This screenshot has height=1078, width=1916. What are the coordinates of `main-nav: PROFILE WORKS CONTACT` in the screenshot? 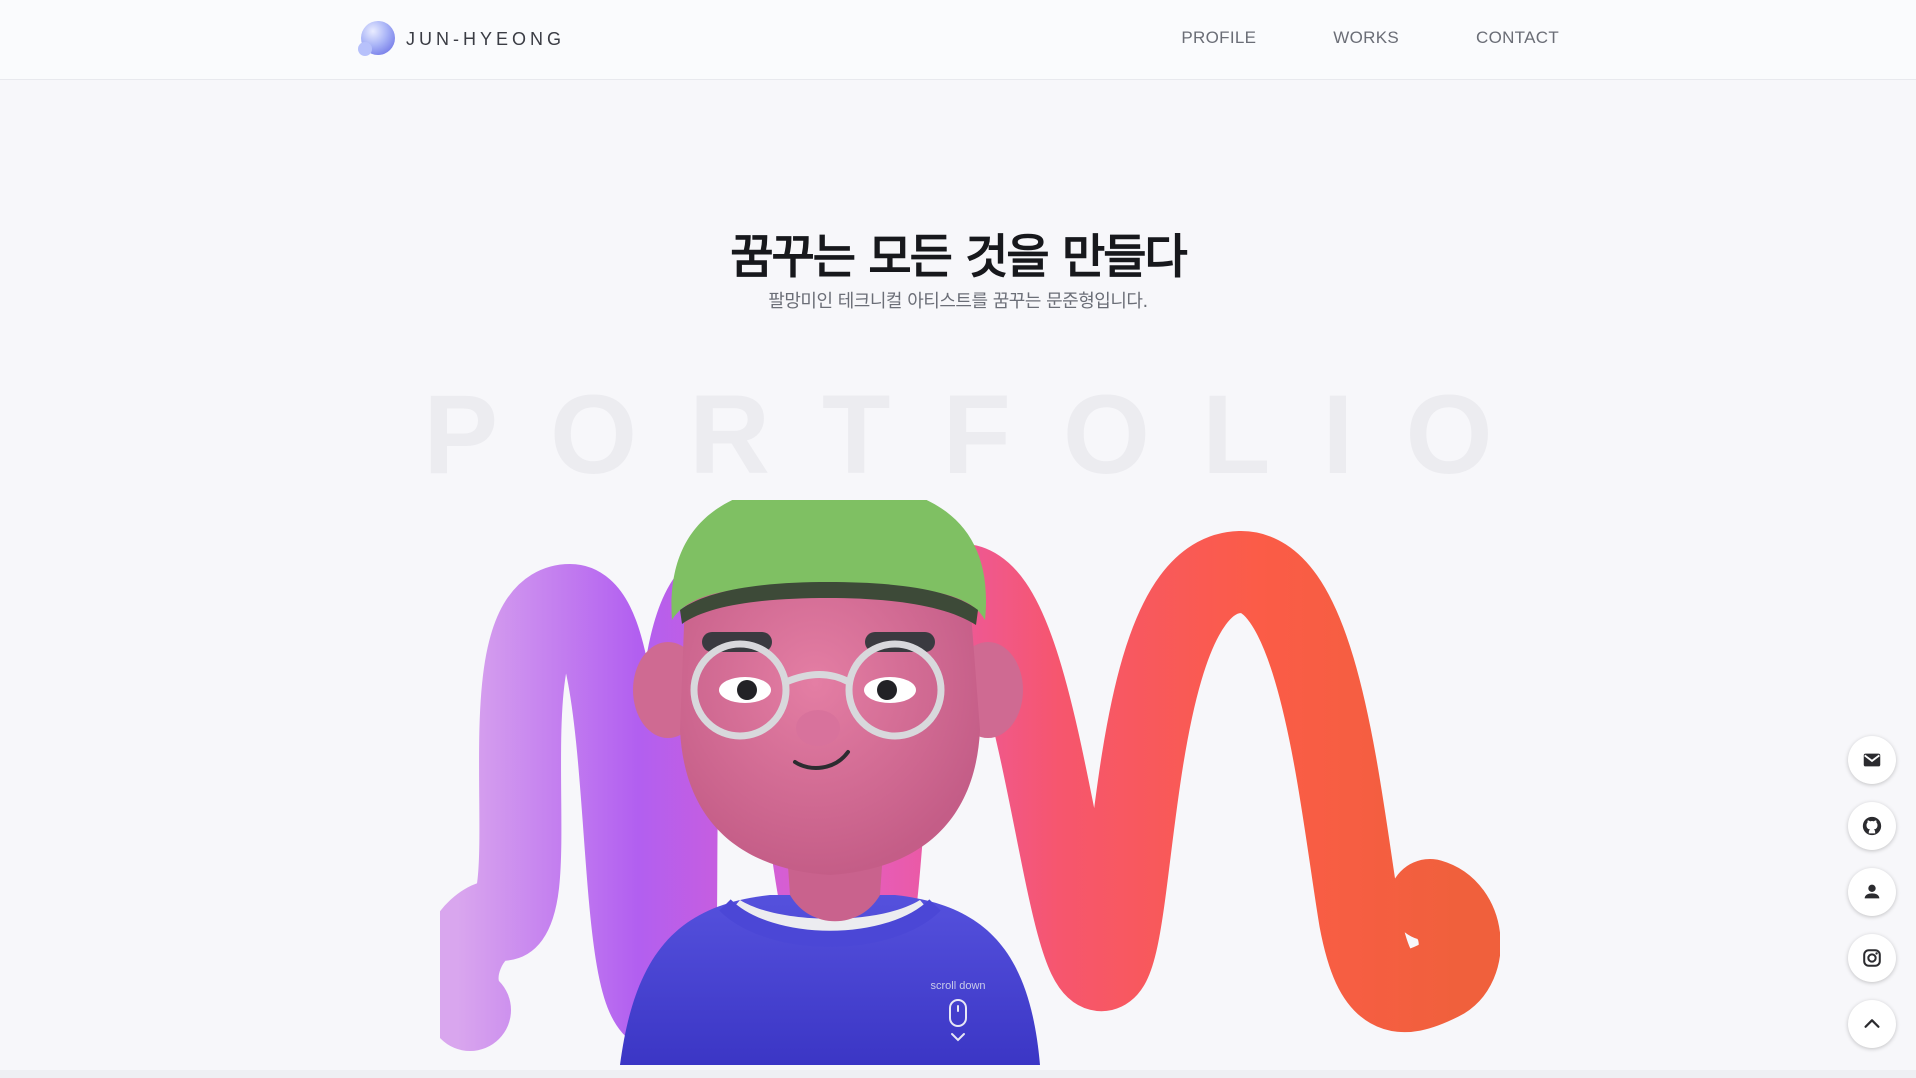 It's located at (1370, 38).